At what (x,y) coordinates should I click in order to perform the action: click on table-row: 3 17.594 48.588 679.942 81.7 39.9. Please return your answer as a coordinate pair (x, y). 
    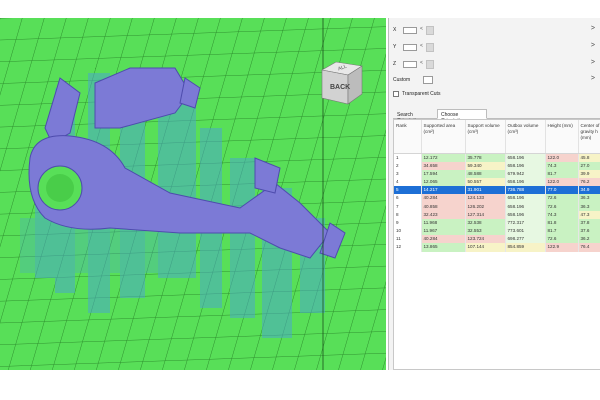
    Looking at the image, I should click on (497, 173).